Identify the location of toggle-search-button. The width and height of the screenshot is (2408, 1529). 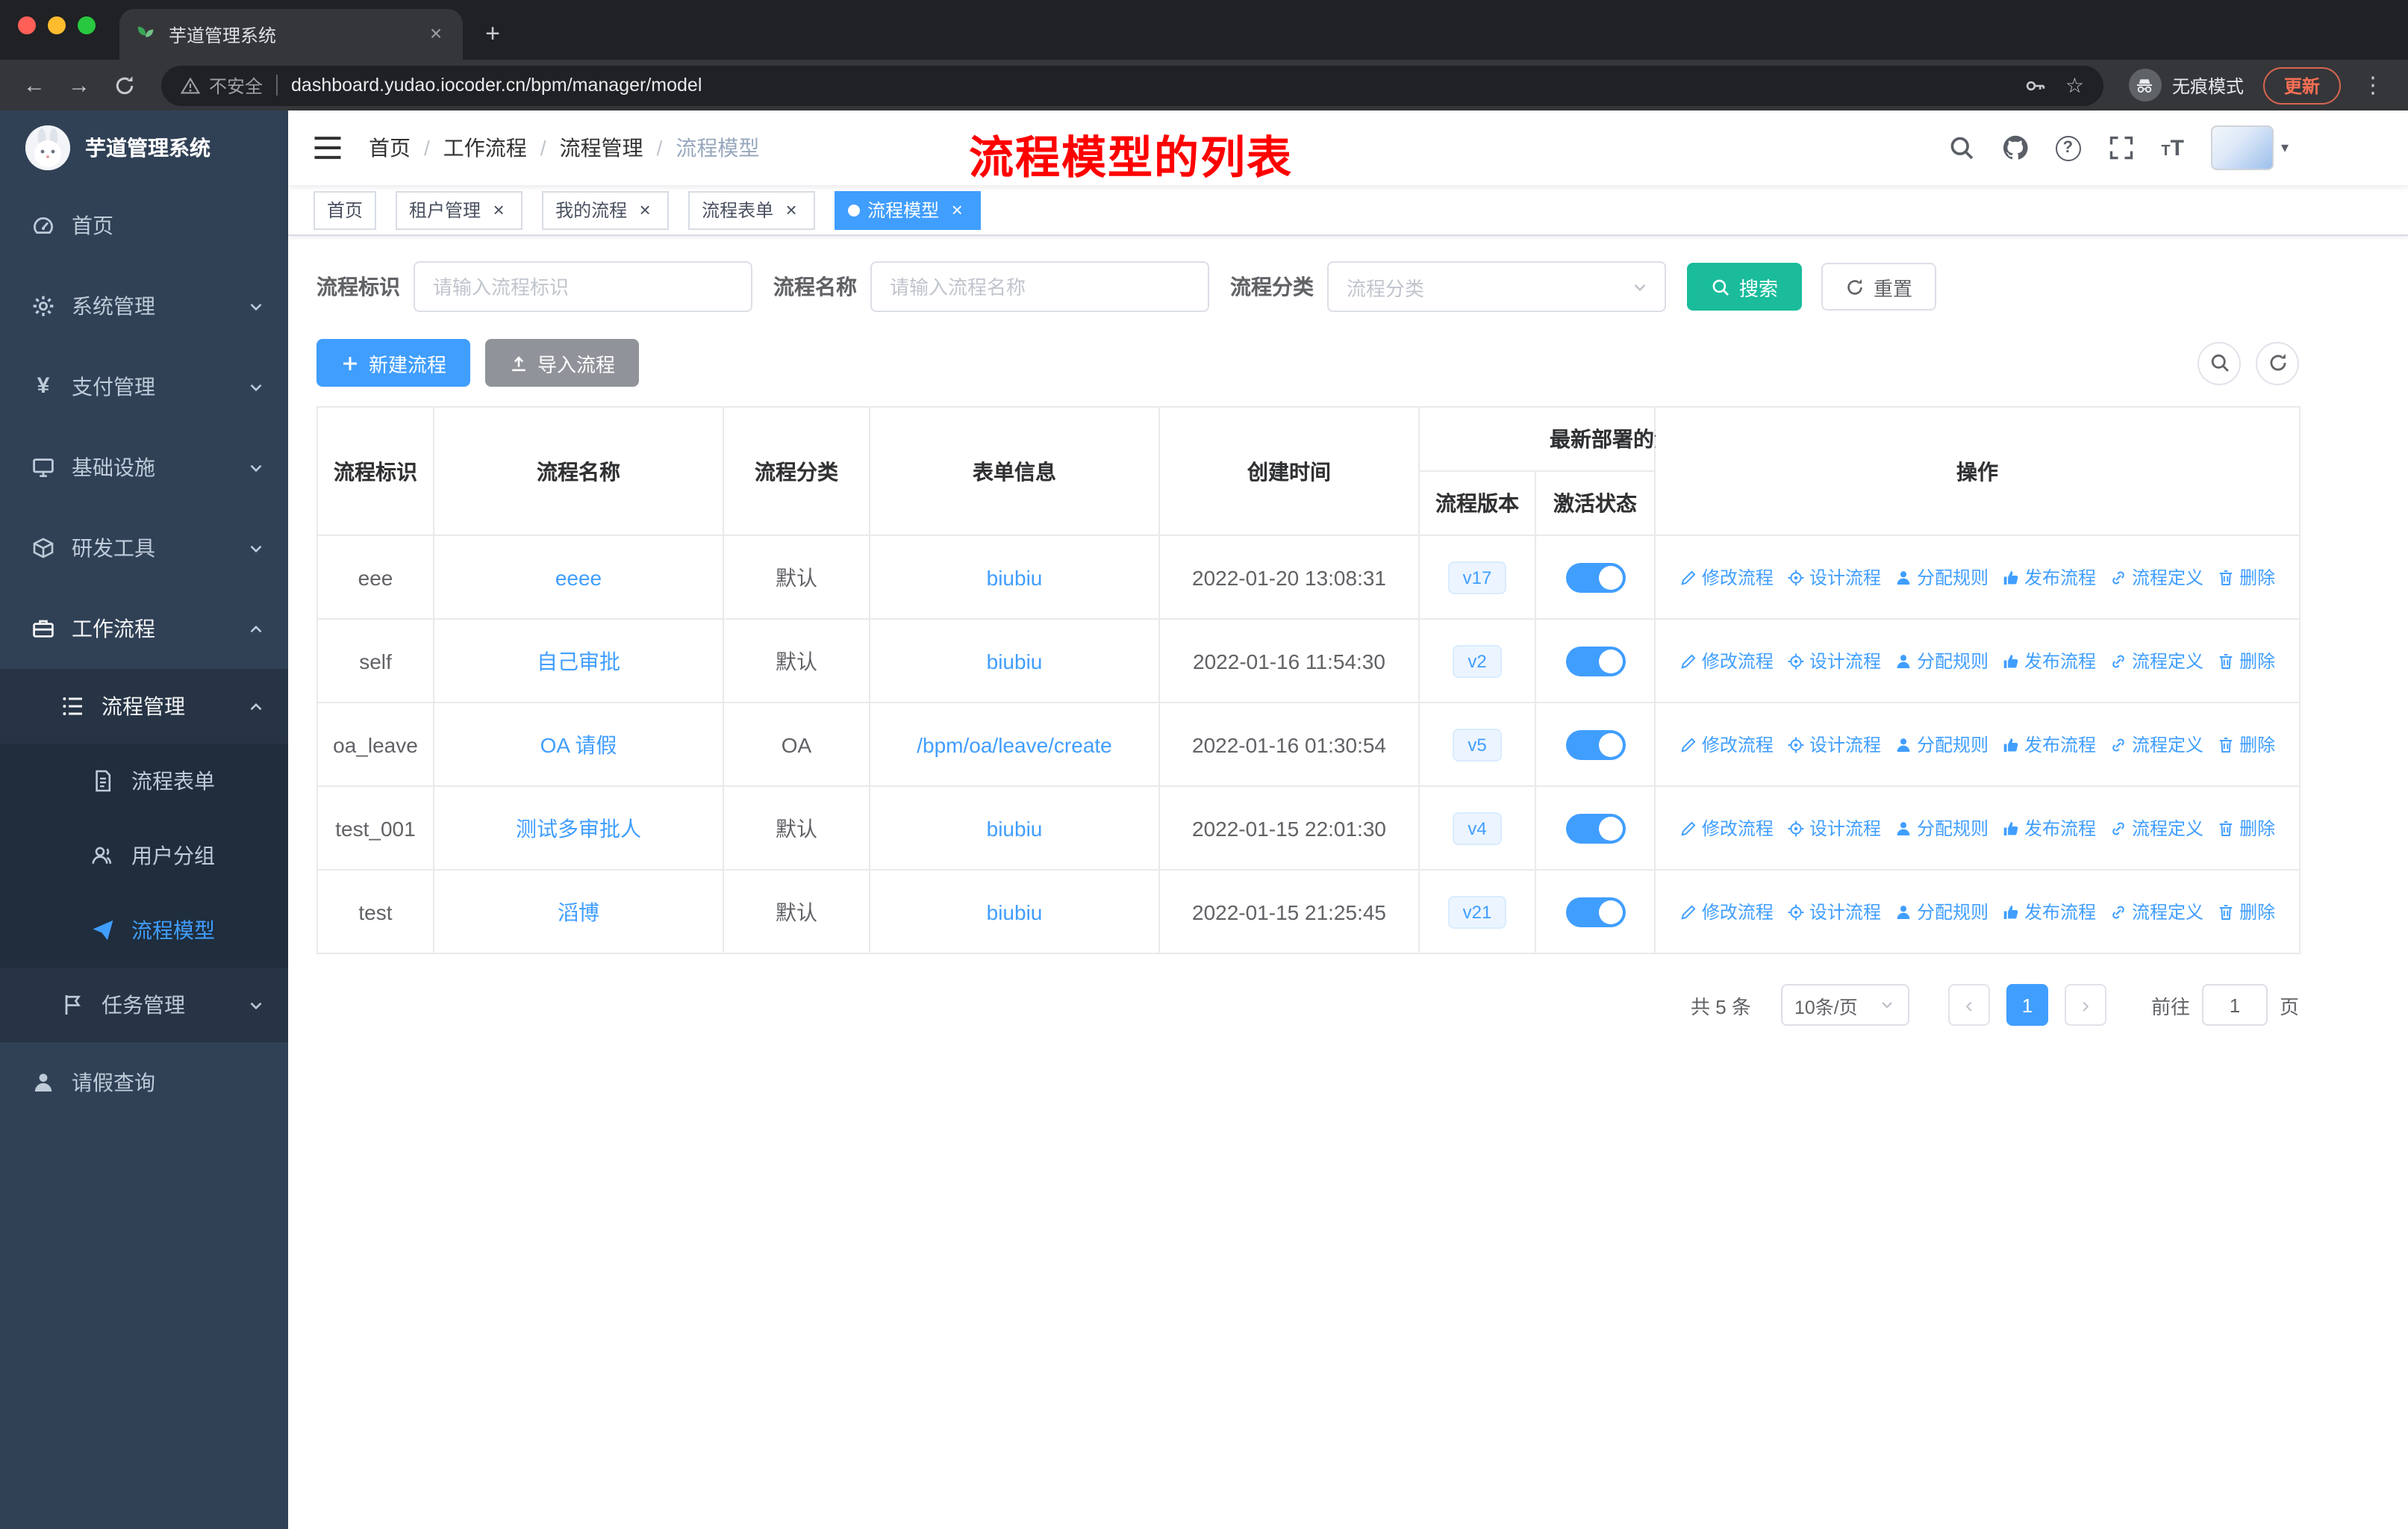
(2219, 362).